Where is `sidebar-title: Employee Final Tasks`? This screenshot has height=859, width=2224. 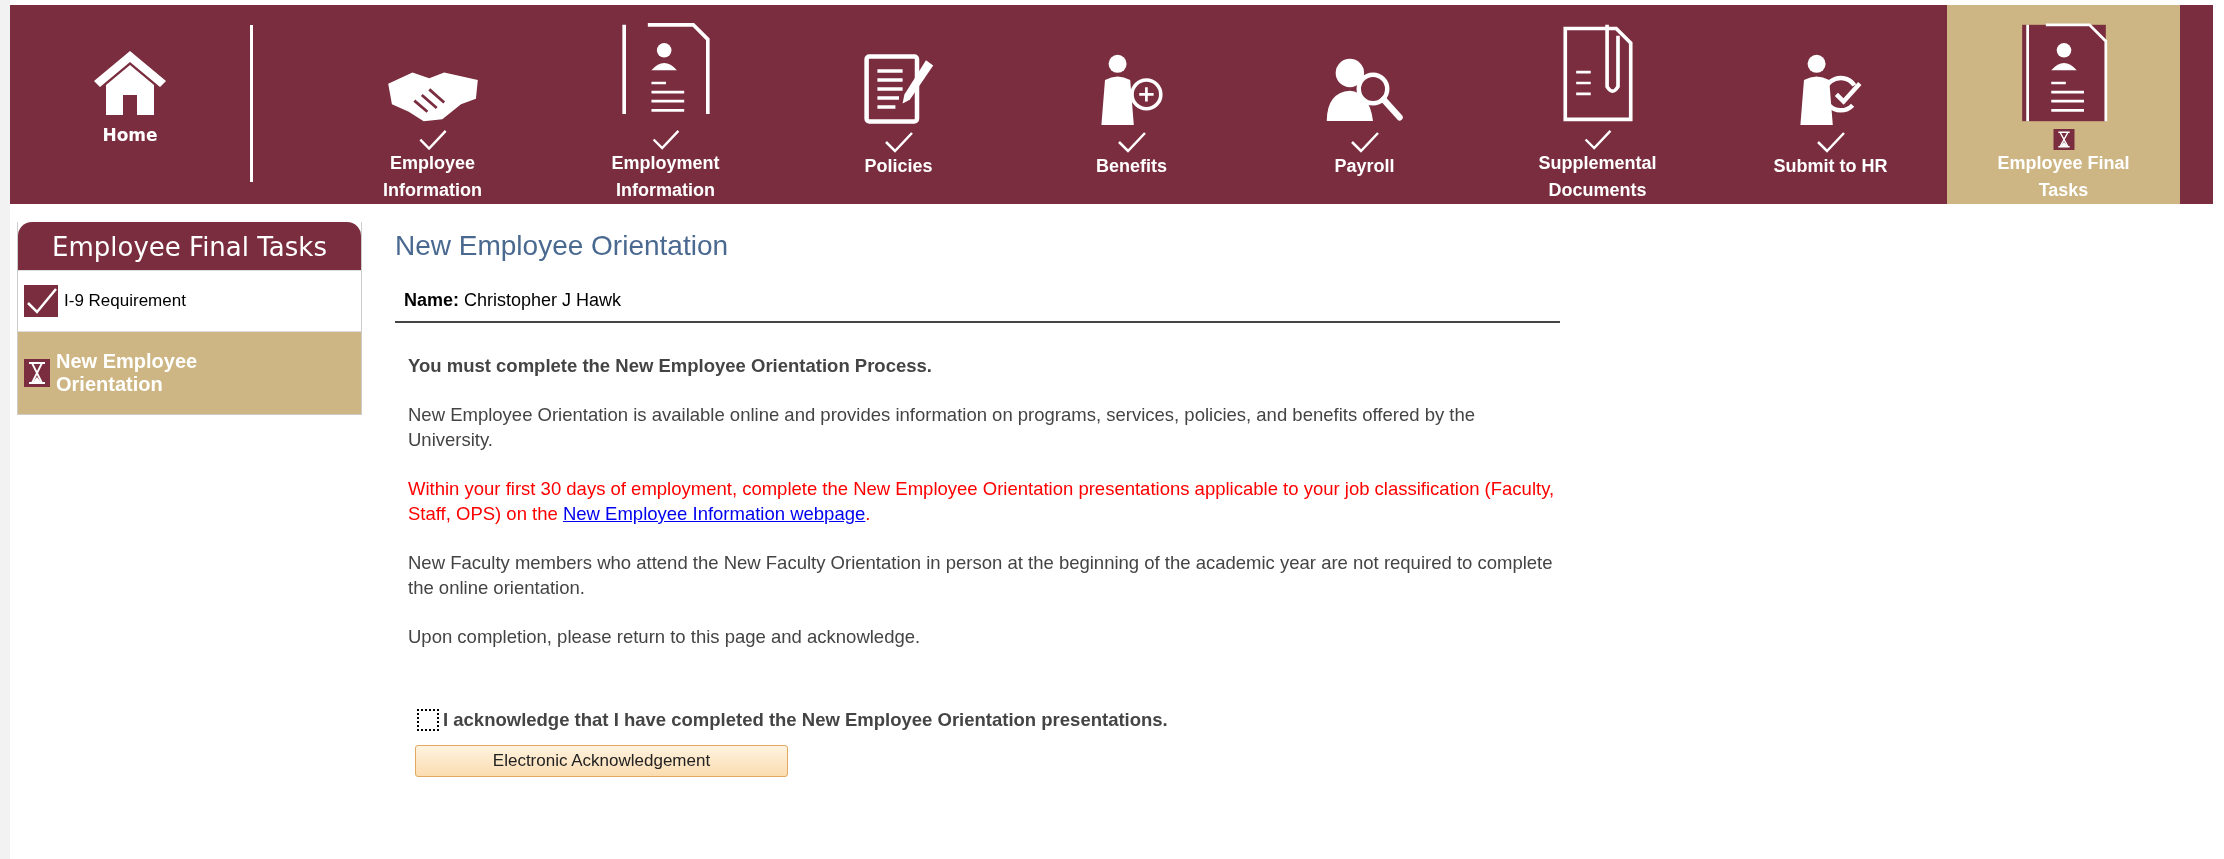 sidebar-title: Employee Final Tasks is located at coordinates (189, 246).